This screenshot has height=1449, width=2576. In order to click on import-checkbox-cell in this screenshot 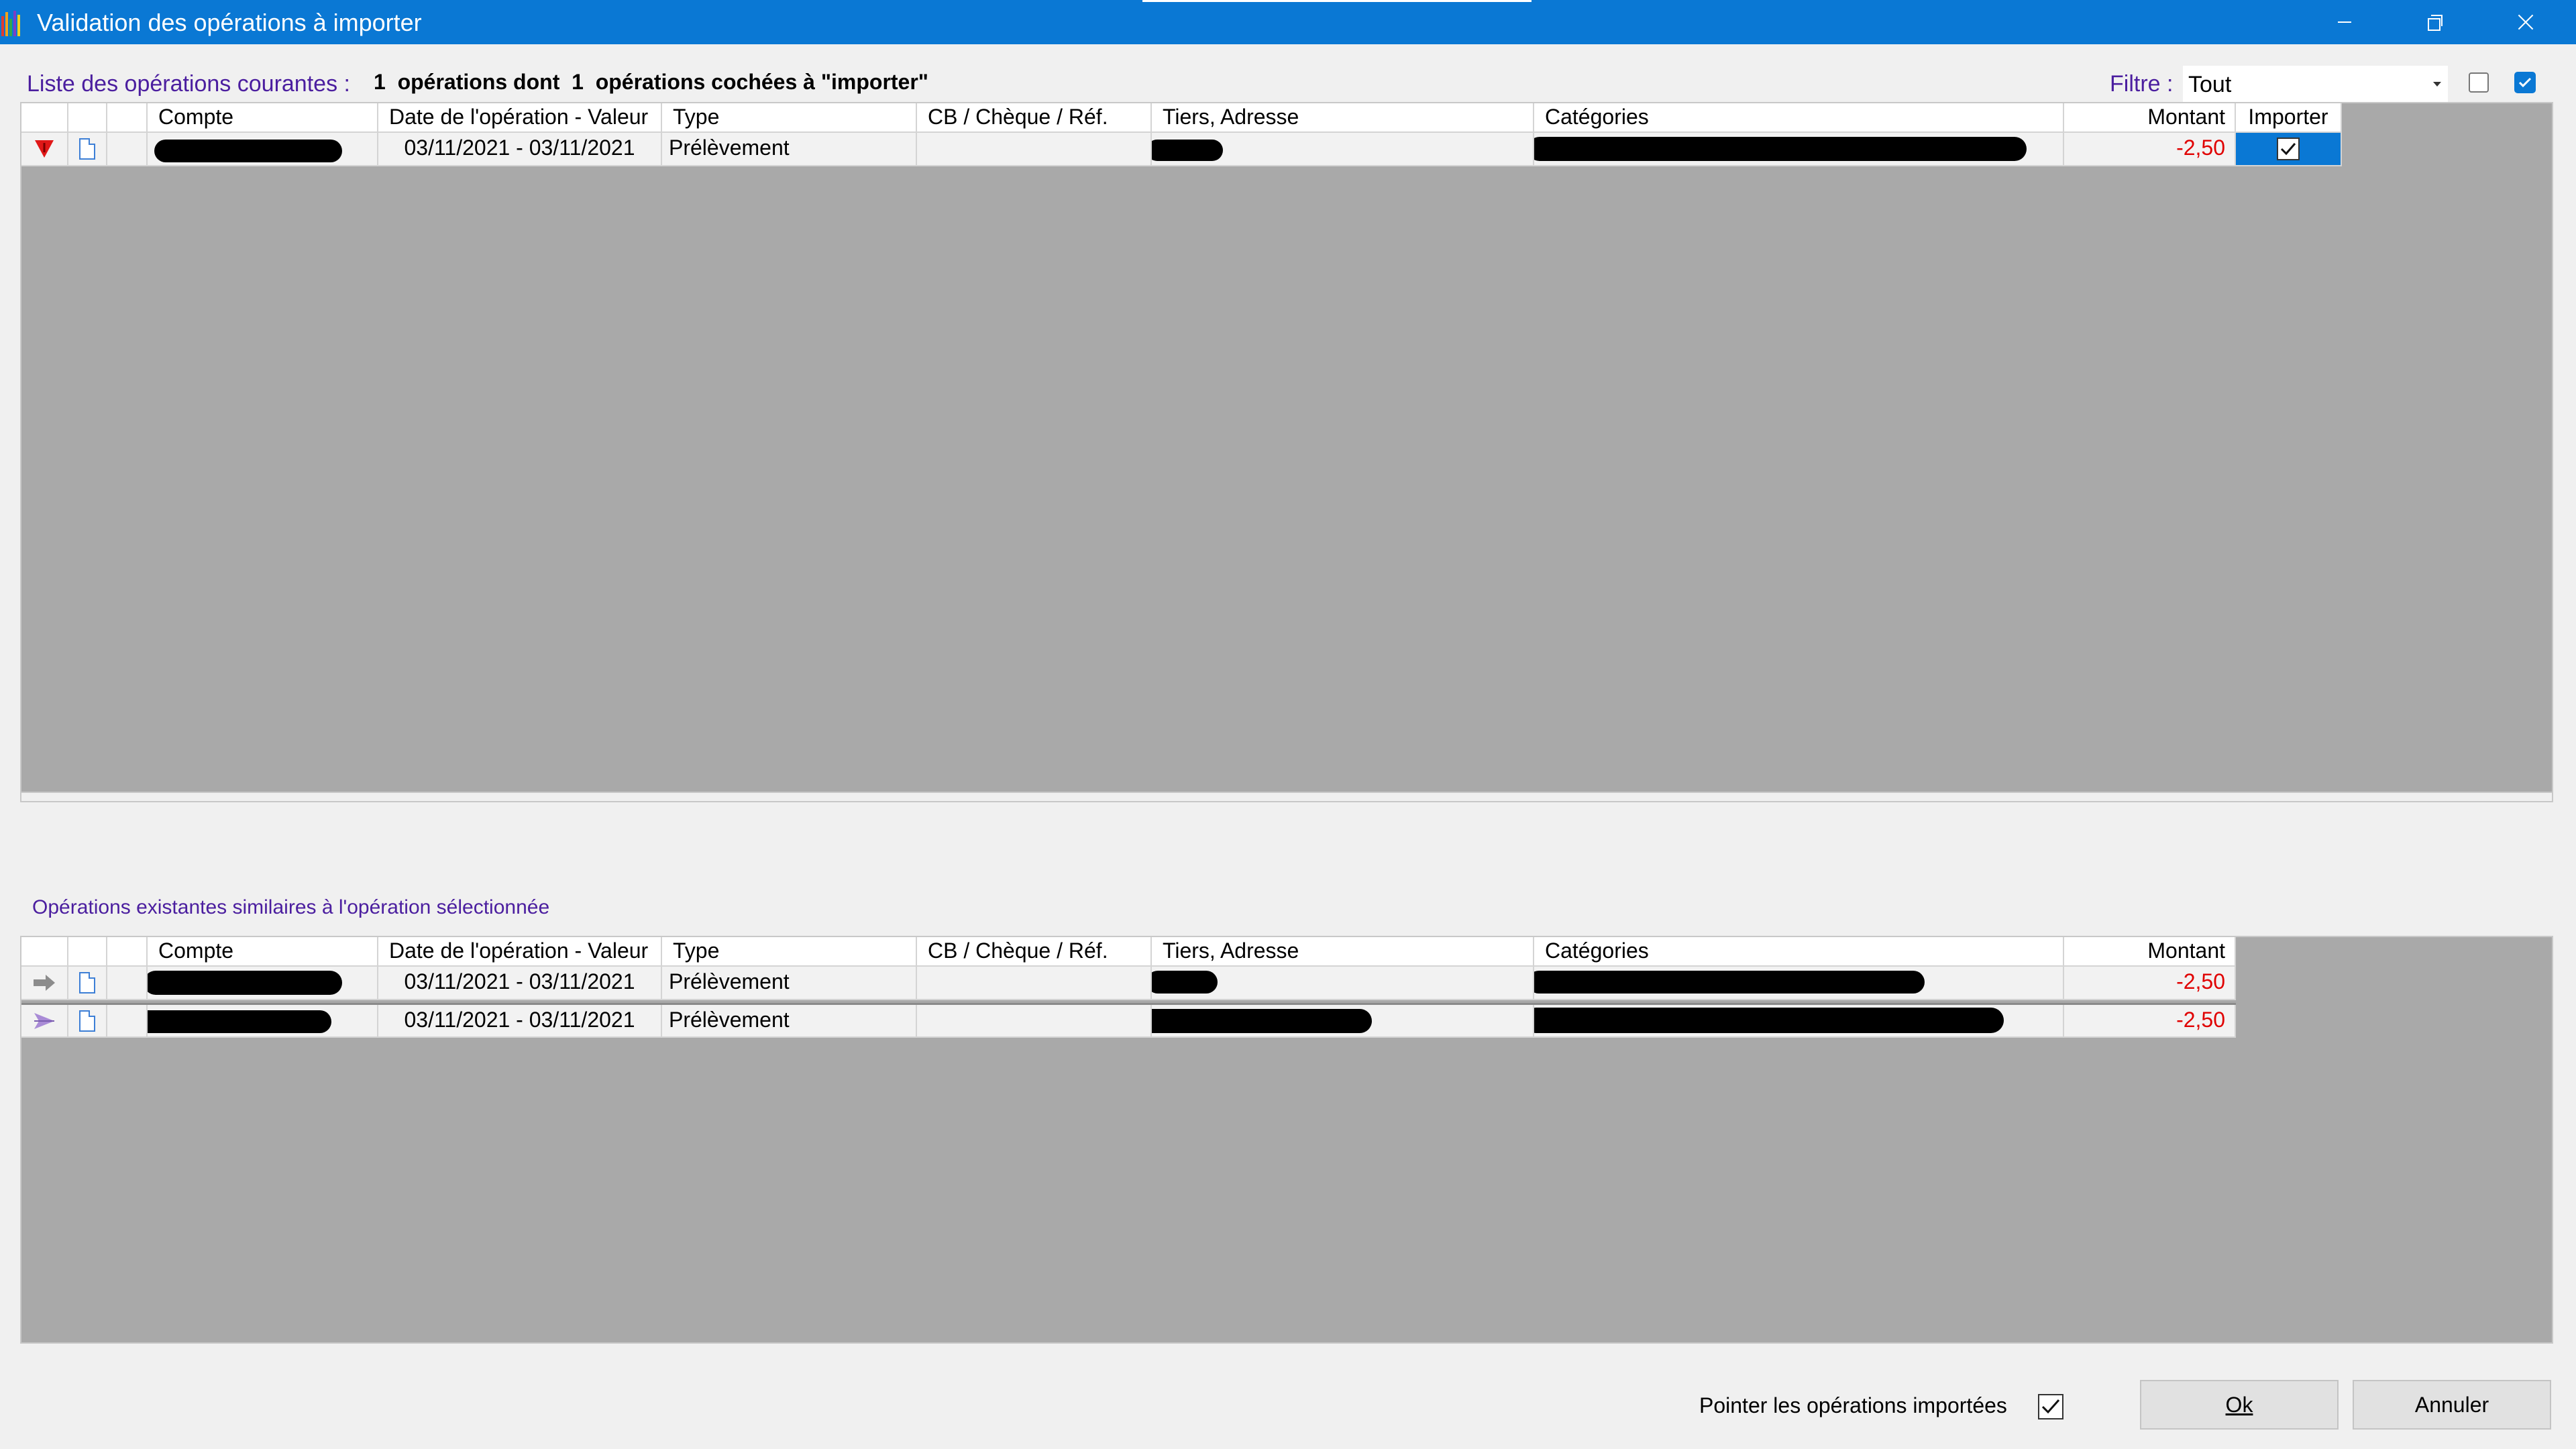, I will do `click(2289, 149)`.